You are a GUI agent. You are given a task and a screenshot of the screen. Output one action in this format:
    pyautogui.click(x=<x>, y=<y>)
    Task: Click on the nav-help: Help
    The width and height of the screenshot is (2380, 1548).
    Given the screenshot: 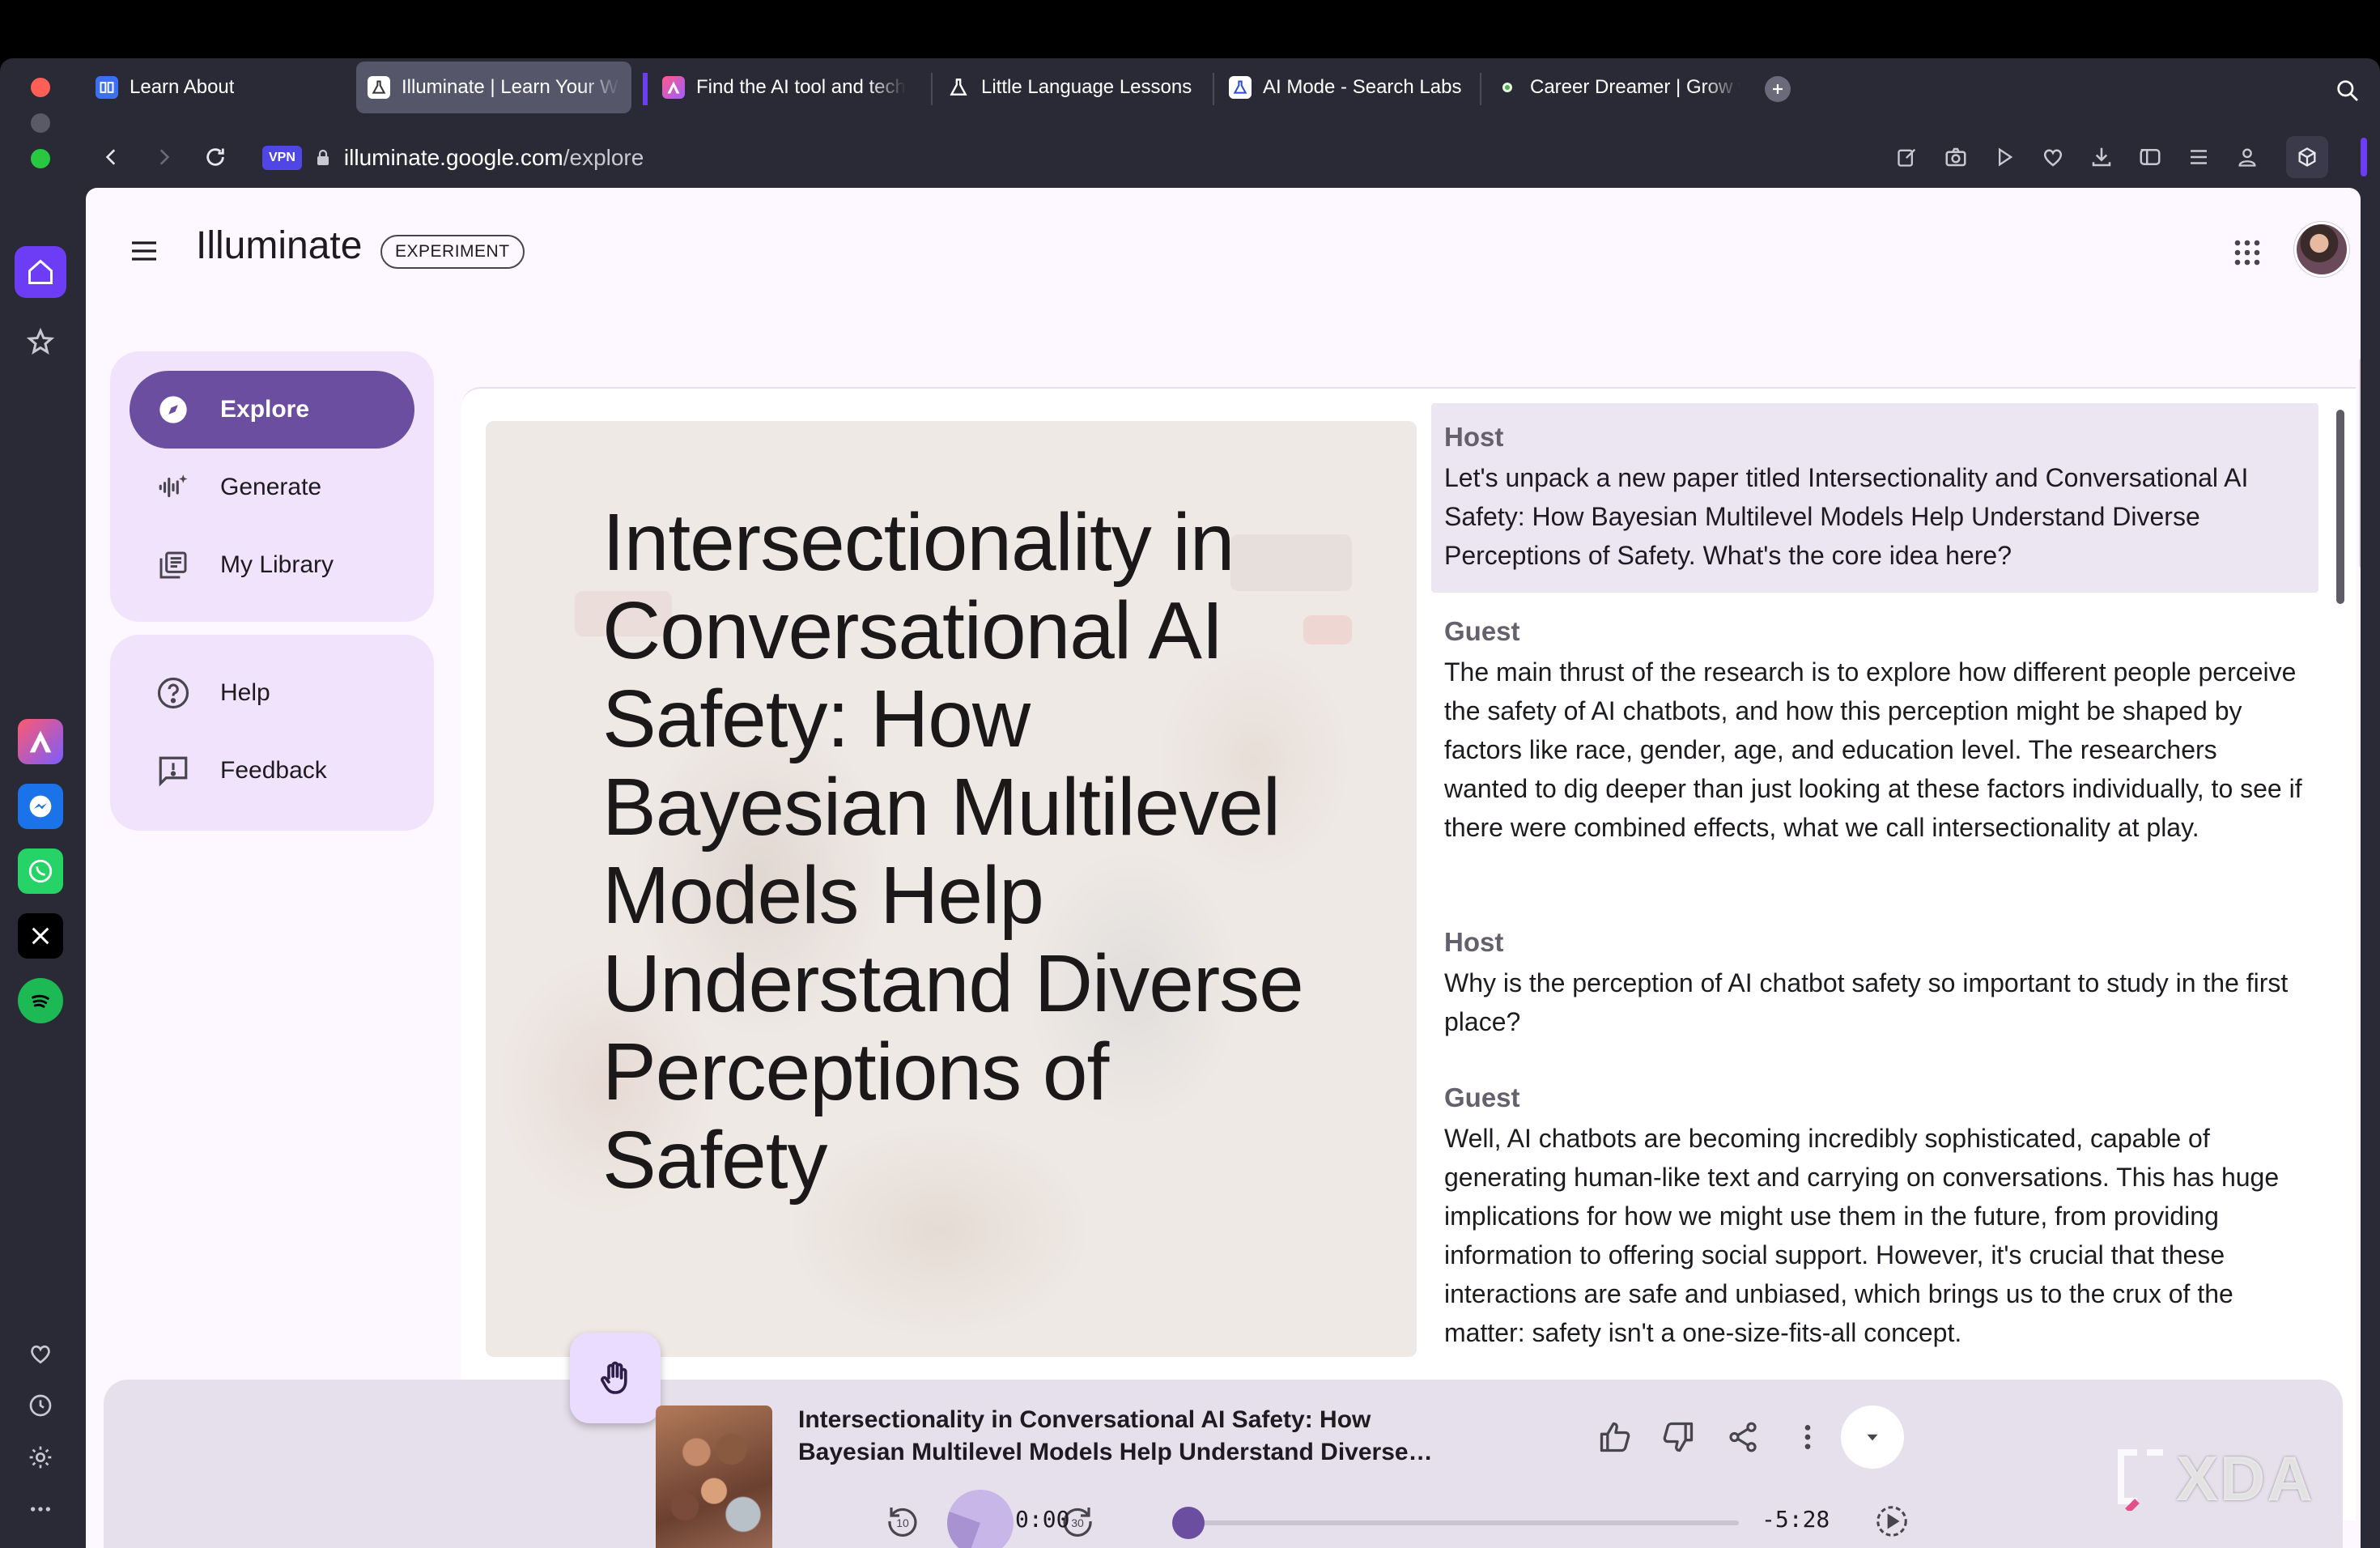 What is the action you would take?
    pyautogui.click(x=272, y=693)
    